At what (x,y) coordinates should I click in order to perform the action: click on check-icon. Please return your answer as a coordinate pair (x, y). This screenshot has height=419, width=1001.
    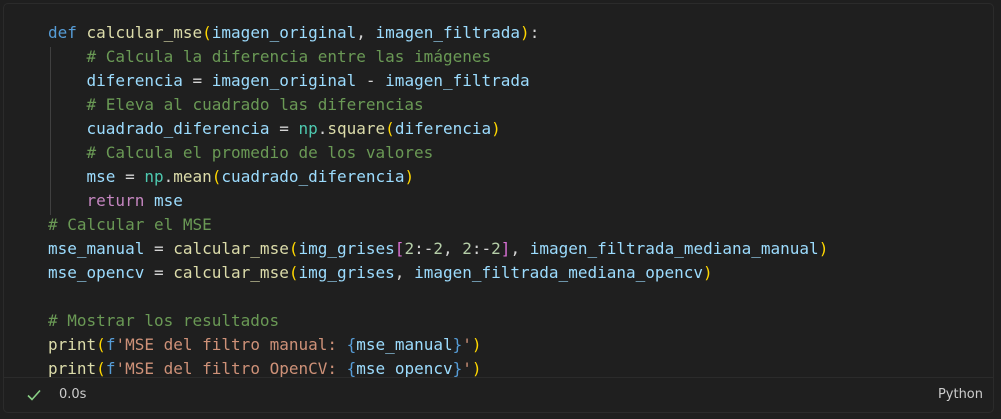
    Looking at the image, I should click on (34, 395).